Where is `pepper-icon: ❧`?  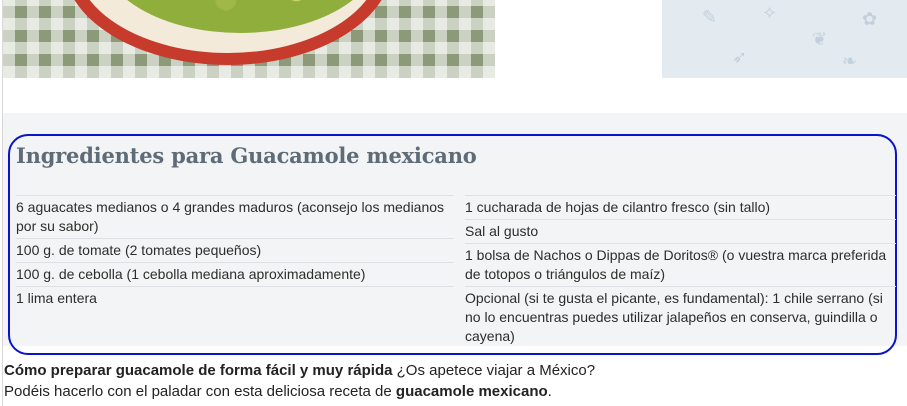
pepper-icon: ❧ is located at coordinates (850, 61).